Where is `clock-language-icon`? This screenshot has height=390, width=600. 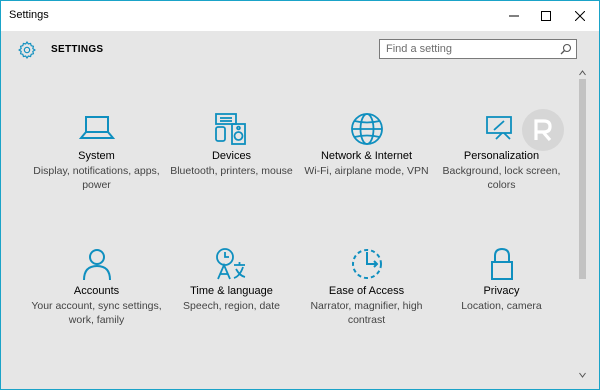
clock-language-icon is located at coordinates (230, 264).